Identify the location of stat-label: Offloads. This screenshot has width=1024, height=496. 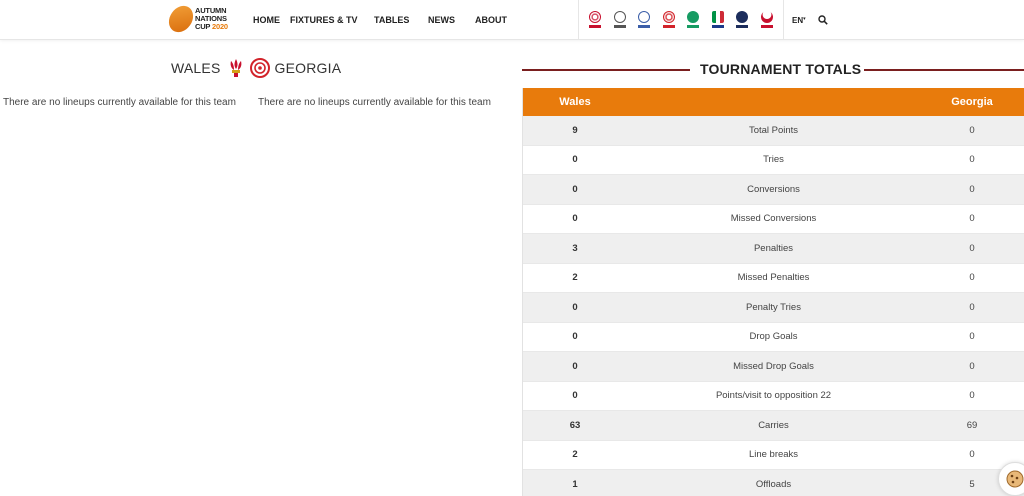
(773, 484).